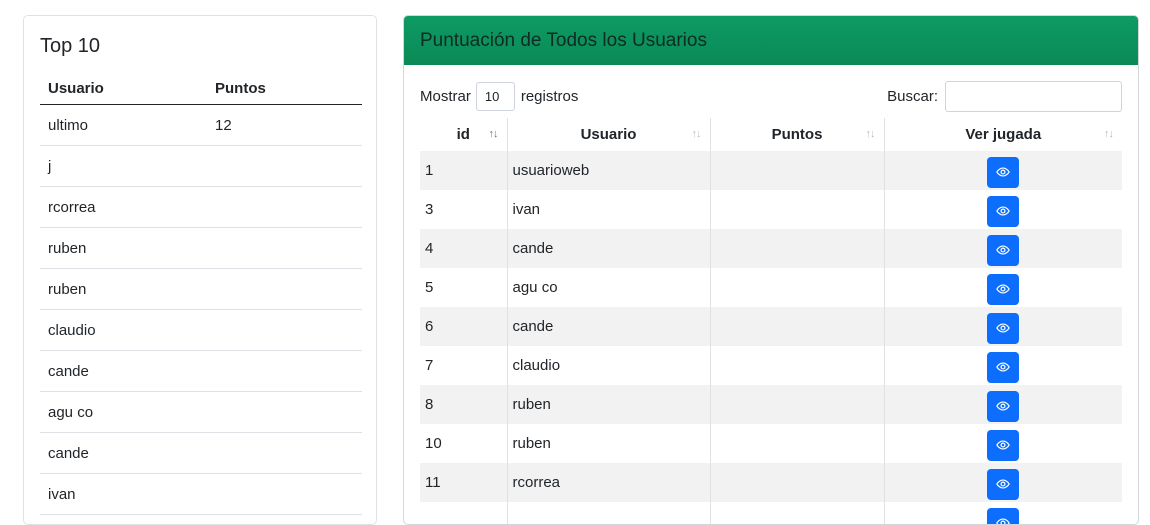  I want to click on cell-id, so click(463, 513).